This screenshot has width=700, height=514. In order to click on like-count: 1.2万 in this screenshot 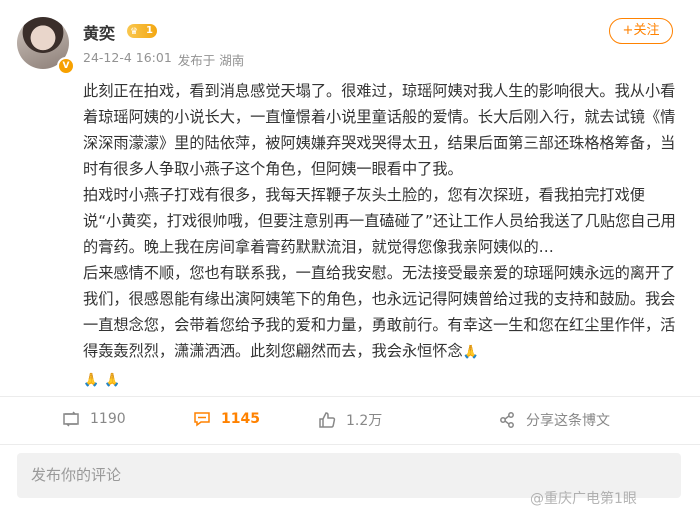, I will do `click(364, 421)`.